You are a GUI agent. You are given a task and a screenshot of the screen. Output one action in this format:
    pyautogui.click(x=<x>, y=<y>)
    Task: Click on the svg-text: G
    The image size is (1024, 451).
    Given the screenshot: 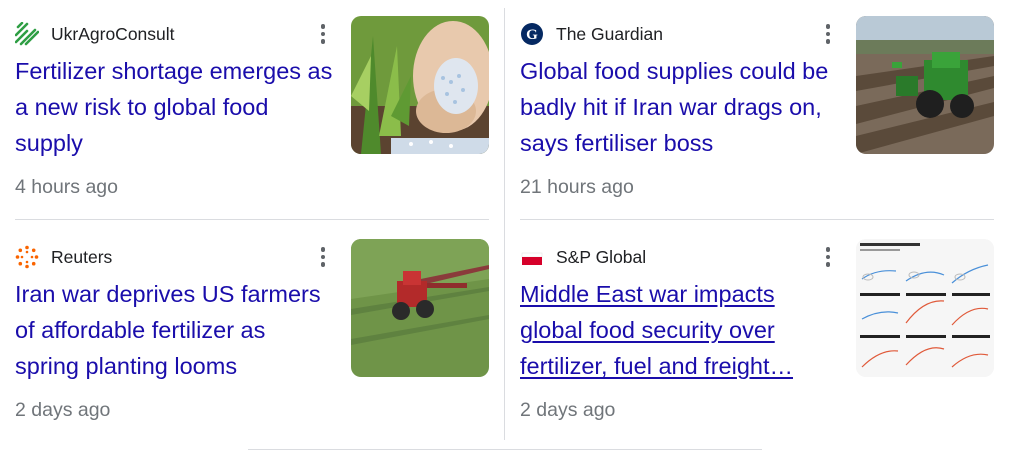 What is the action you would take?
    pyautogui.click(x=532, y=35)
    